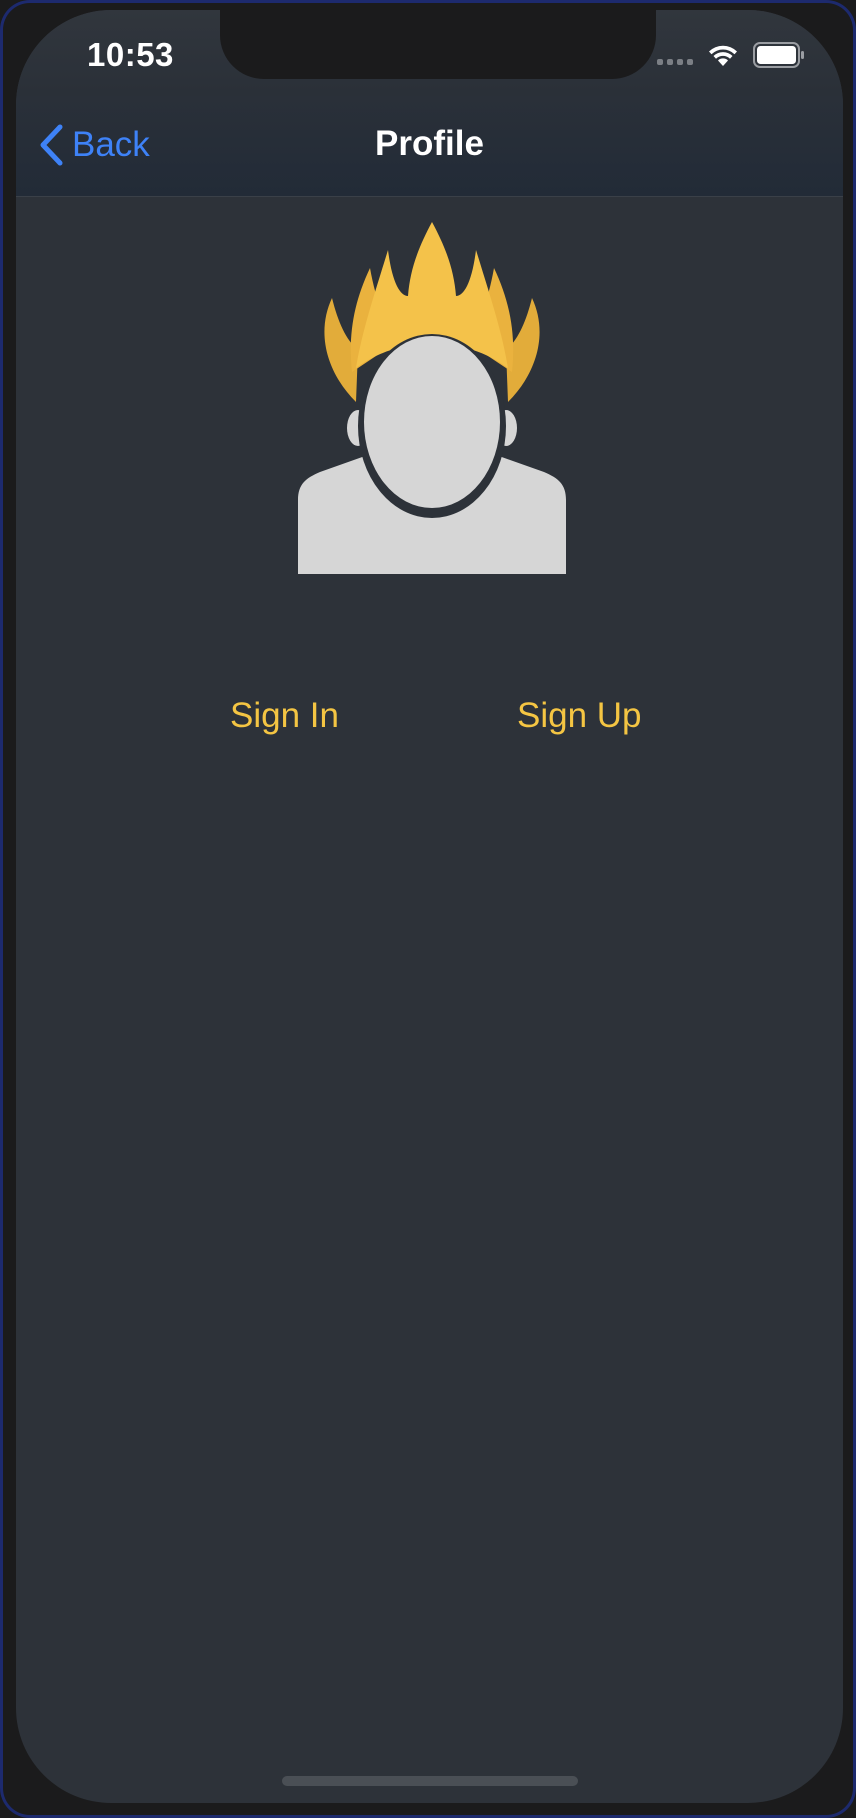  What do you see at coordinates (675, 55) in the screenshot?
I see `cellular-signal-icon` at bounding box center [675, 55].